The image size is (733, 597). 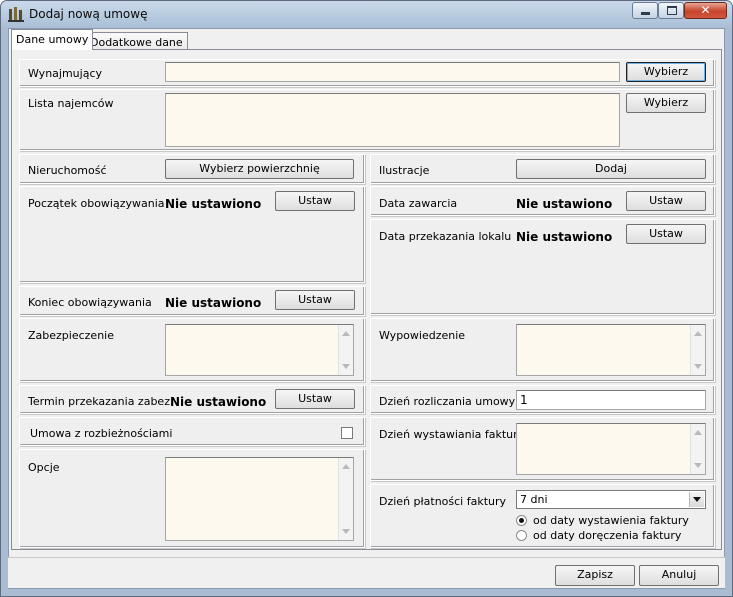 I want to click on najemcy-list, so click(x=392, y=120).